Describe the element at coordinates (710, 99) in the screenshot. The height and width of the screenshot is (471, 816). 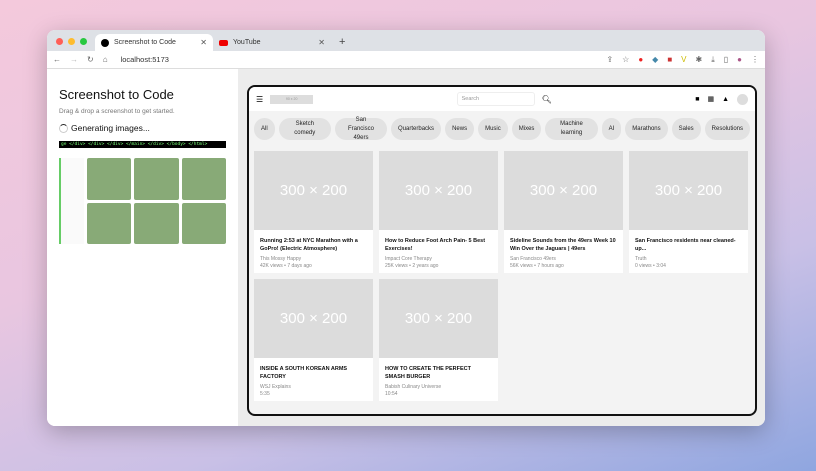
I see `apps-grid-icon: ▦` at that location.